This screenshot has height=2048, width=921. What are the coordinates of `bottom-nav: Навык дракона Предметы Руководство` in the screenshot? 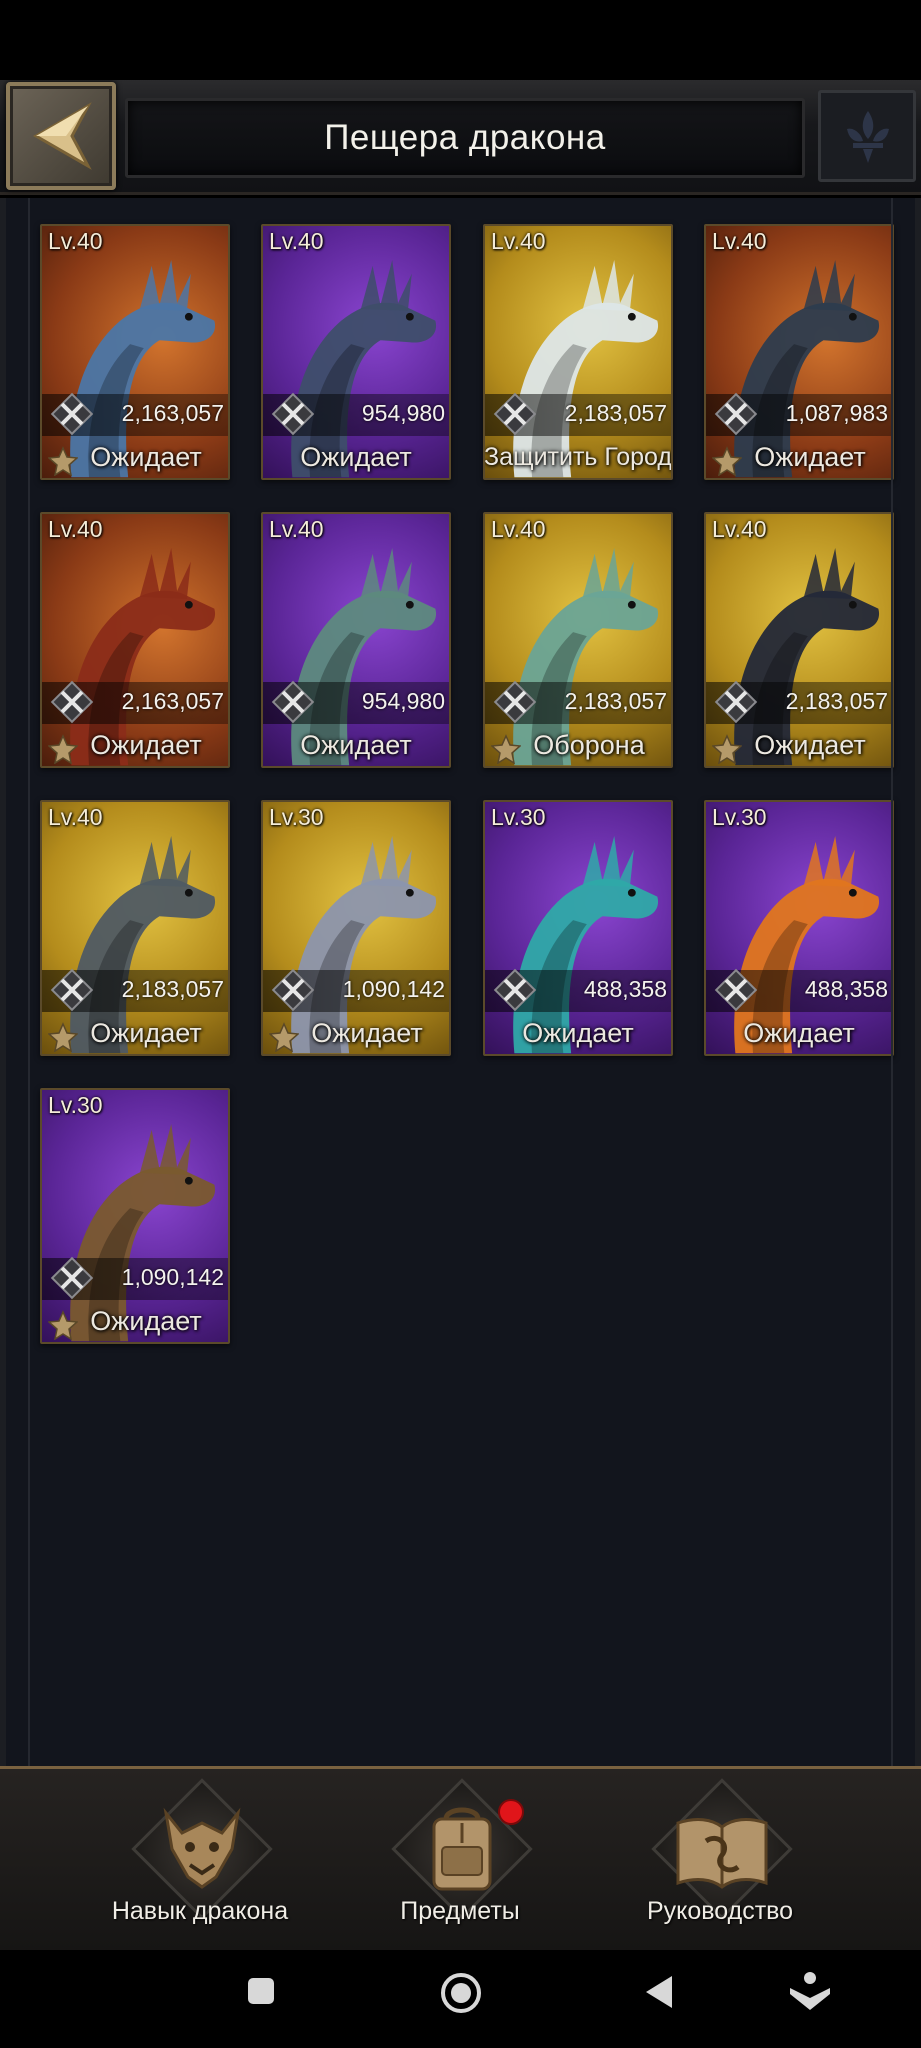 It's located at (460, 1858).